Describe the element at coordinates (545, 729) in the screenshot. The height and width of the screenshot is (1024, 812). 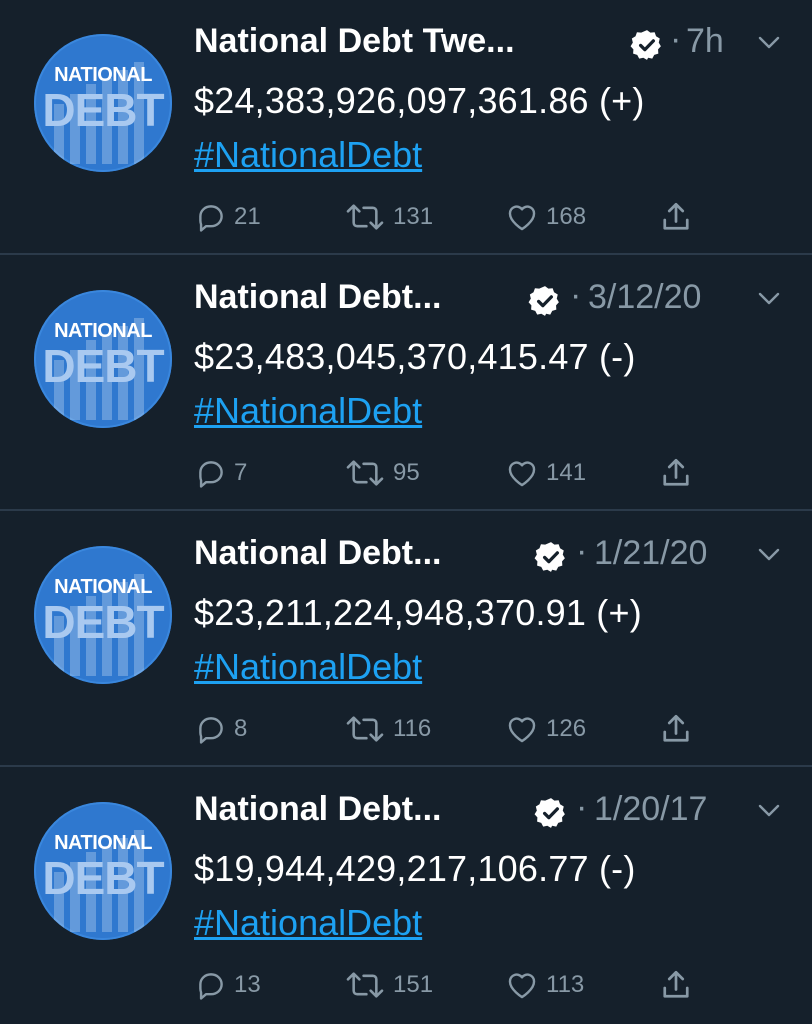
I see `like-button: 126` at that location.